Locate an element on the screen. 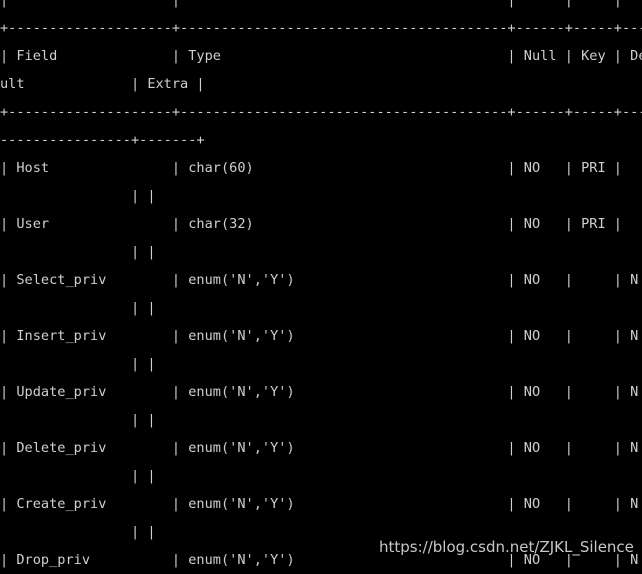  terminal-line: | Host | char(60) | NO | PRI | is located at coordinates (321, 168).